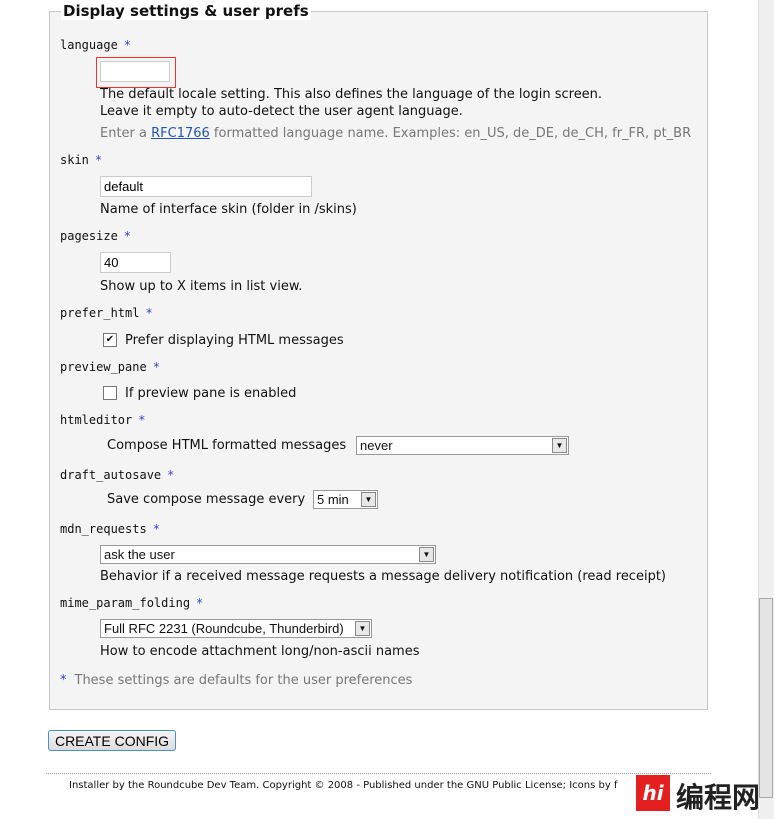 The width and height of the screenshot is (774, 819). Describe the element at coordinates (106, 313) in the screenshot. I see `prefer-html-label: prefer_html *` at that location.